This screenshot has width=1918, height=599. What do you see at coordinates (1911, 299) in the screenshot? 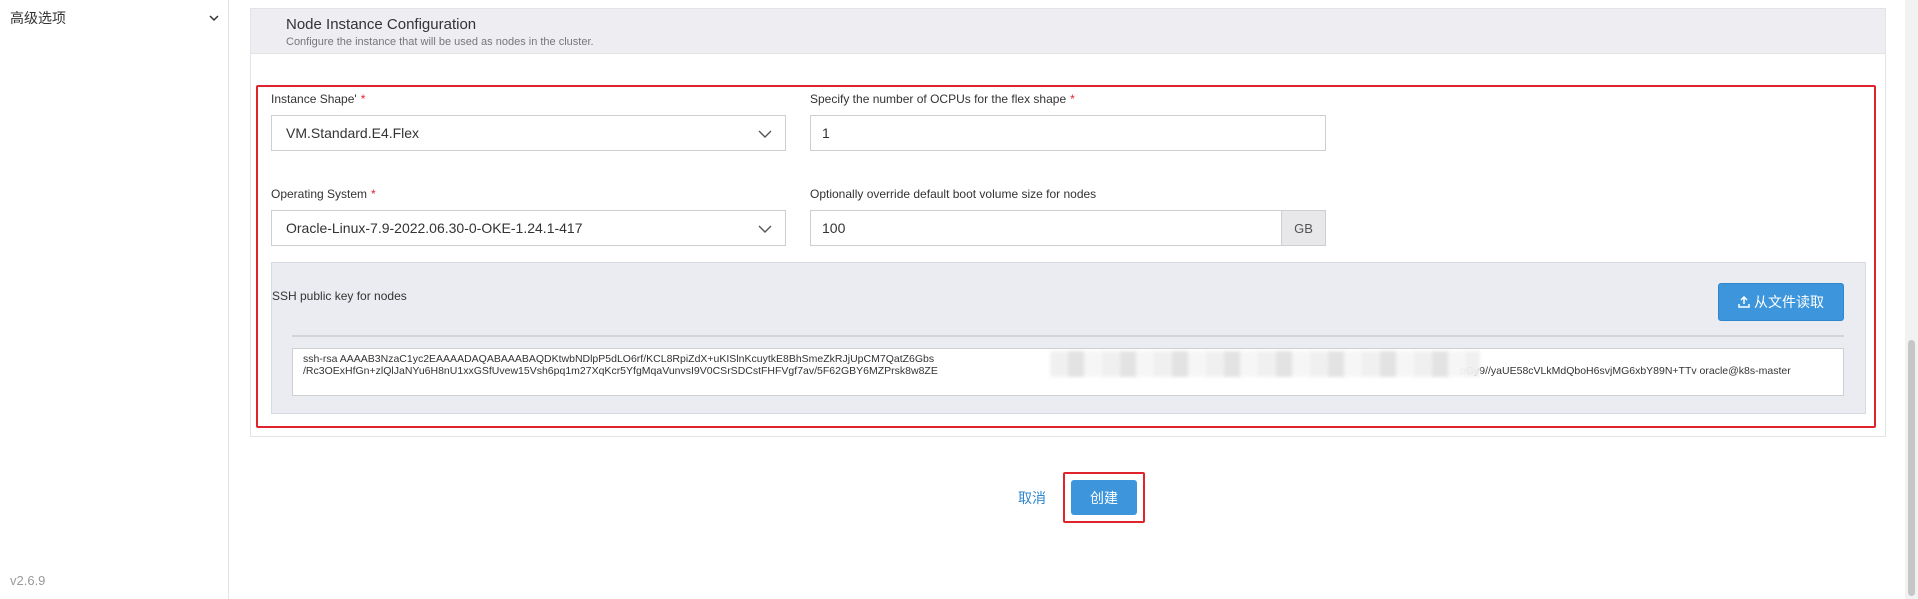
I see `scrollbar` at bounding box center [1911, 299].